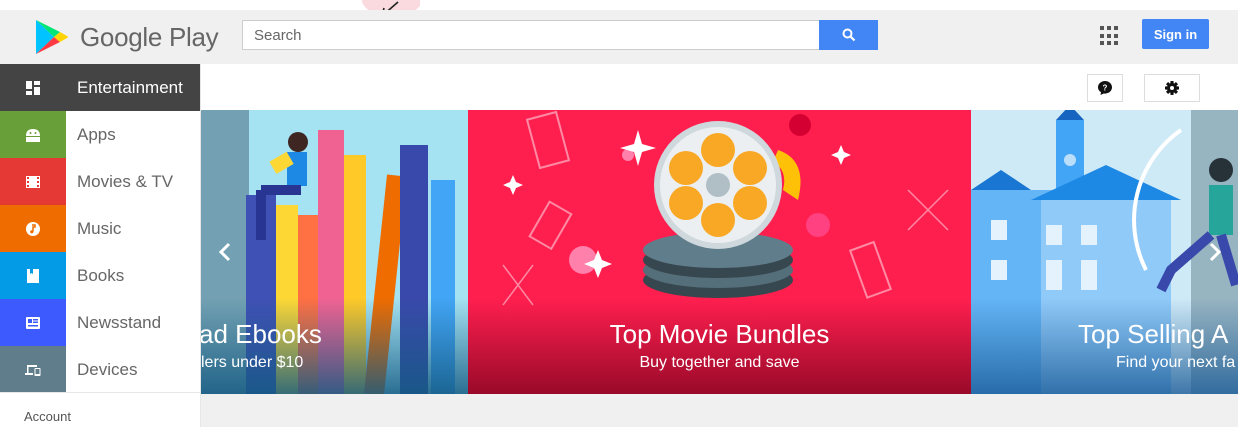  What do you see at coordinates (33, 322) in the screenshot?
I see `newspaper-icon` at bounding box center [33, 322].